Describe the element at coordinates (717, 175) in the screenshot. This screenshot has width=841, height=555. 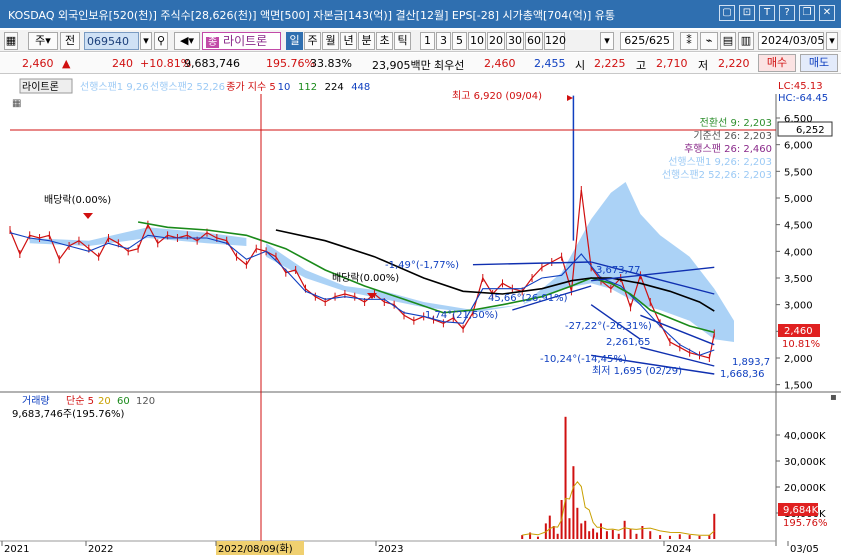
I see `info-line: 선행스팬2 52,26: 2,203` at that location.